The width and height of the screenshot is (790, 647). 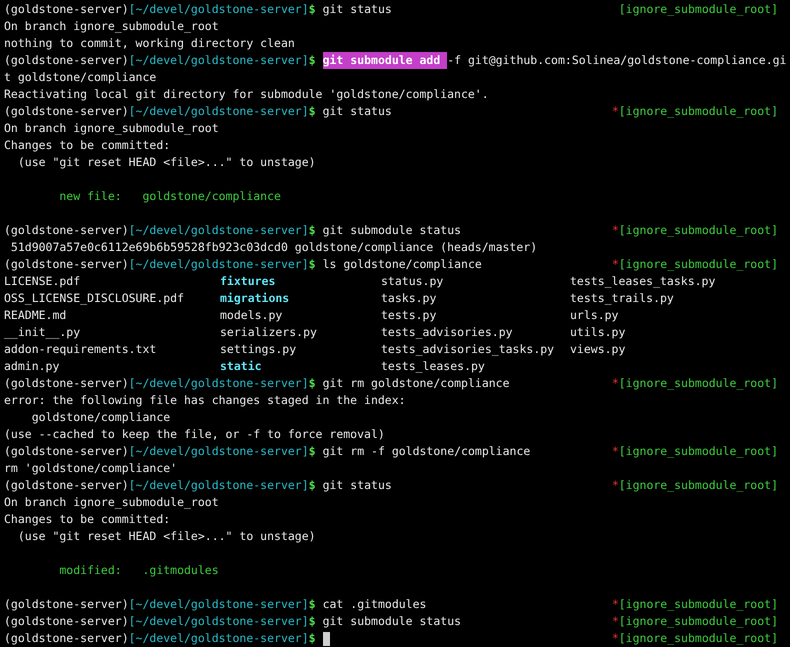 I want to click on output-line: Reactivating local git directory for submodule 'goldstone/compliance'., so click(x=246, y=94).